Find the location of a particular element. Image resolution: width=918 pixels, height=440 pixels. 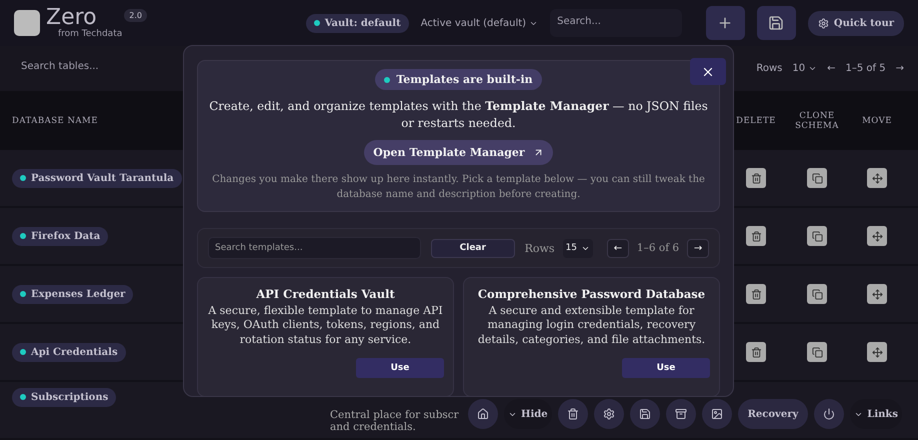

gear-icon is located at coordinates (823, 23).